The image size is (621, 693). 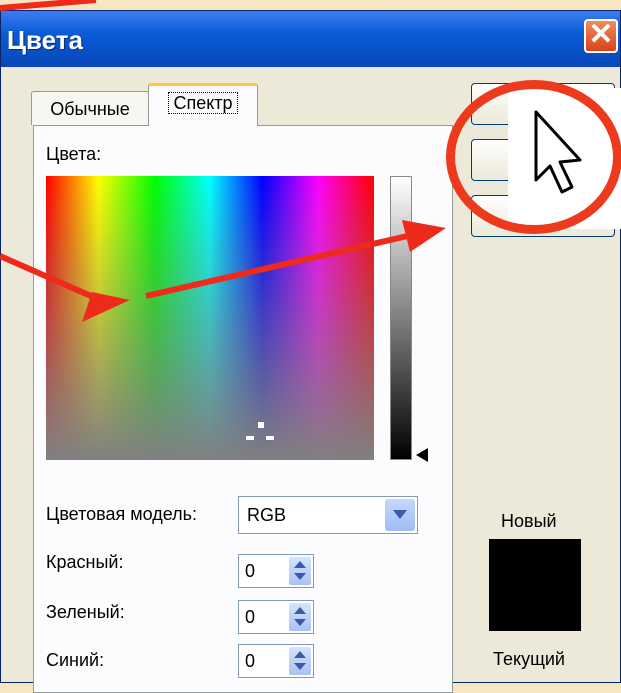 I want to click on arrow-right-head, so click(x=424, y=236).